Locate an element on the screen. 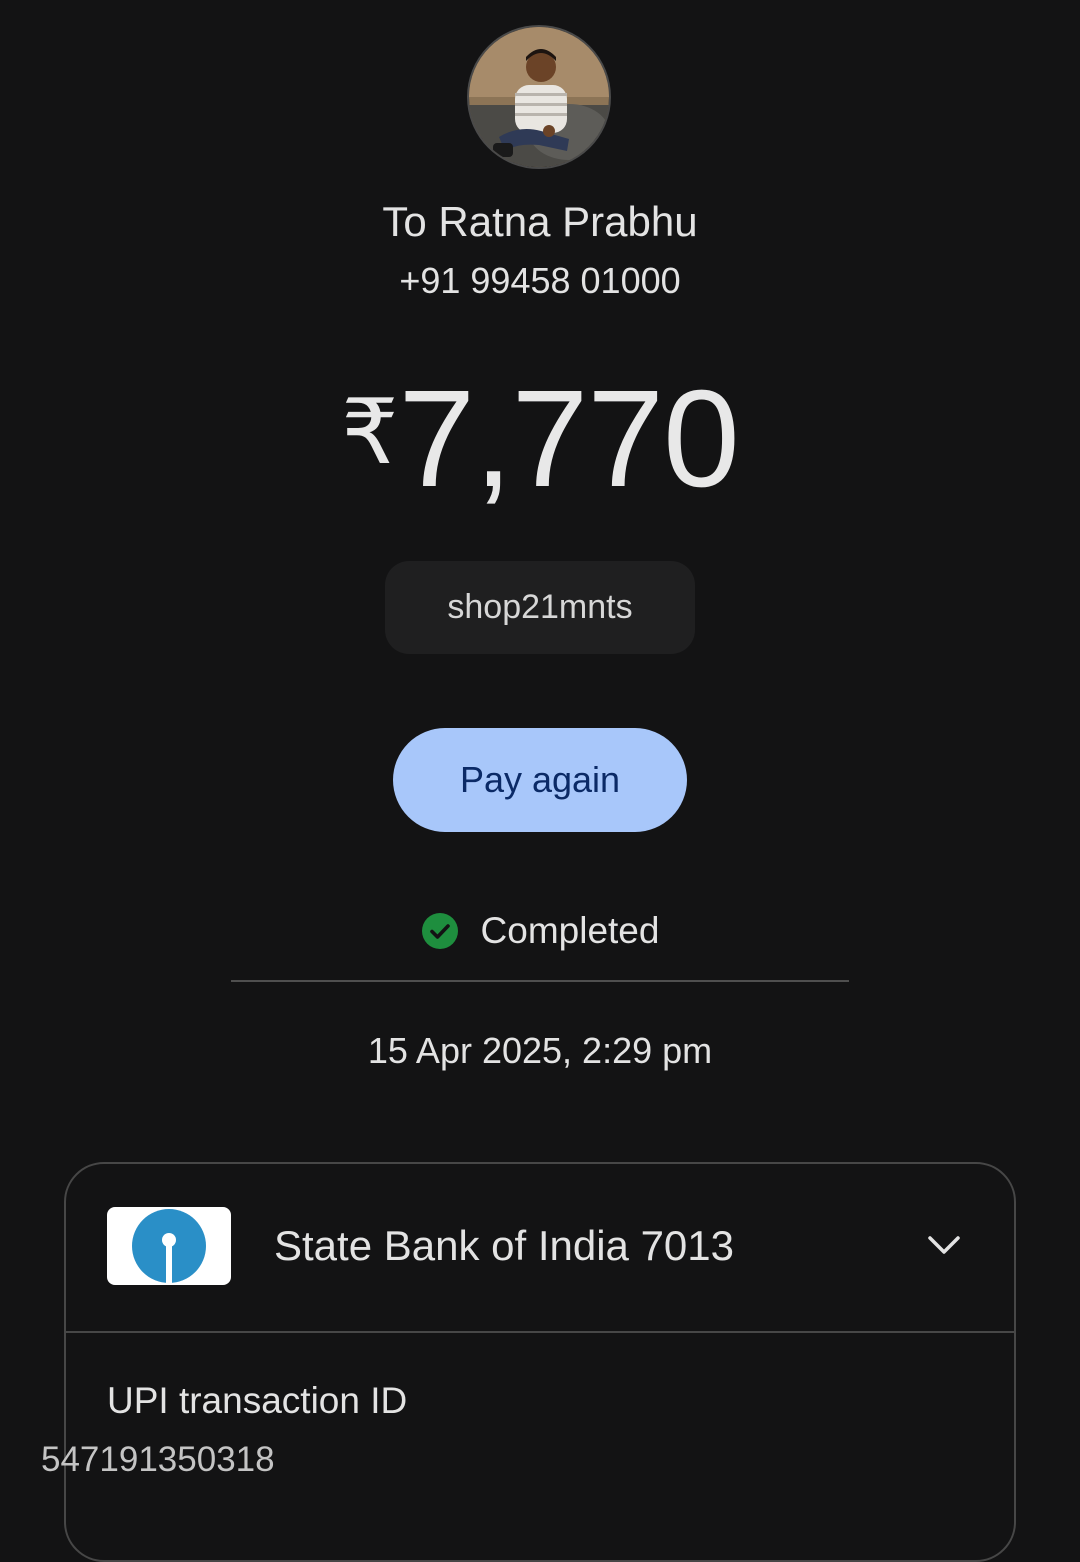 The image size is (1080, 1562). amount-value: 7,770 is located at coordinates (568, 439).